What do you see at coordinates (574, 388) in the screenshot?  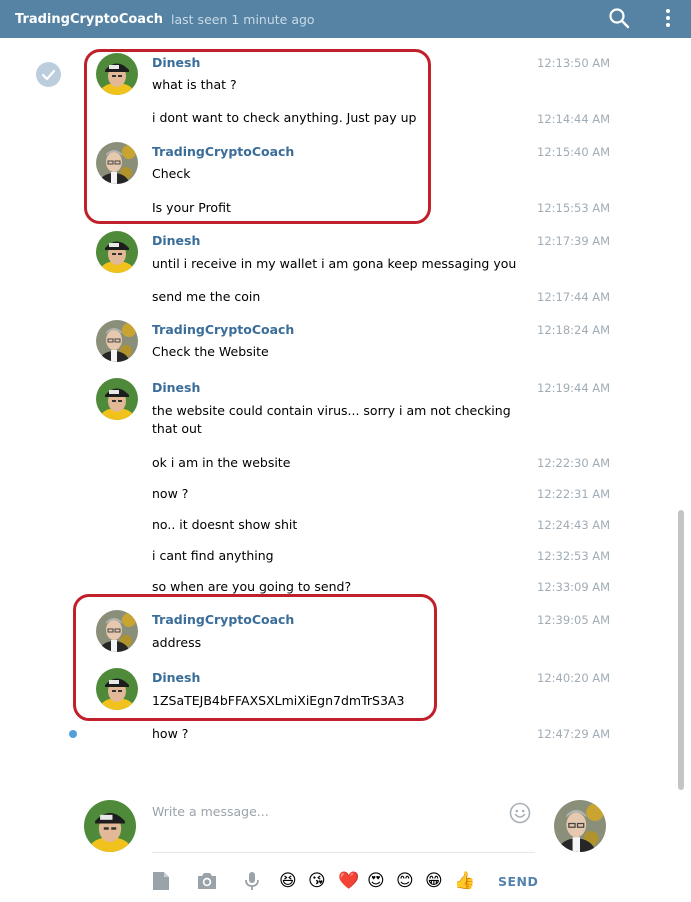 I see `message-time: 12:19:44 AM` at bounding box center [574, 388].